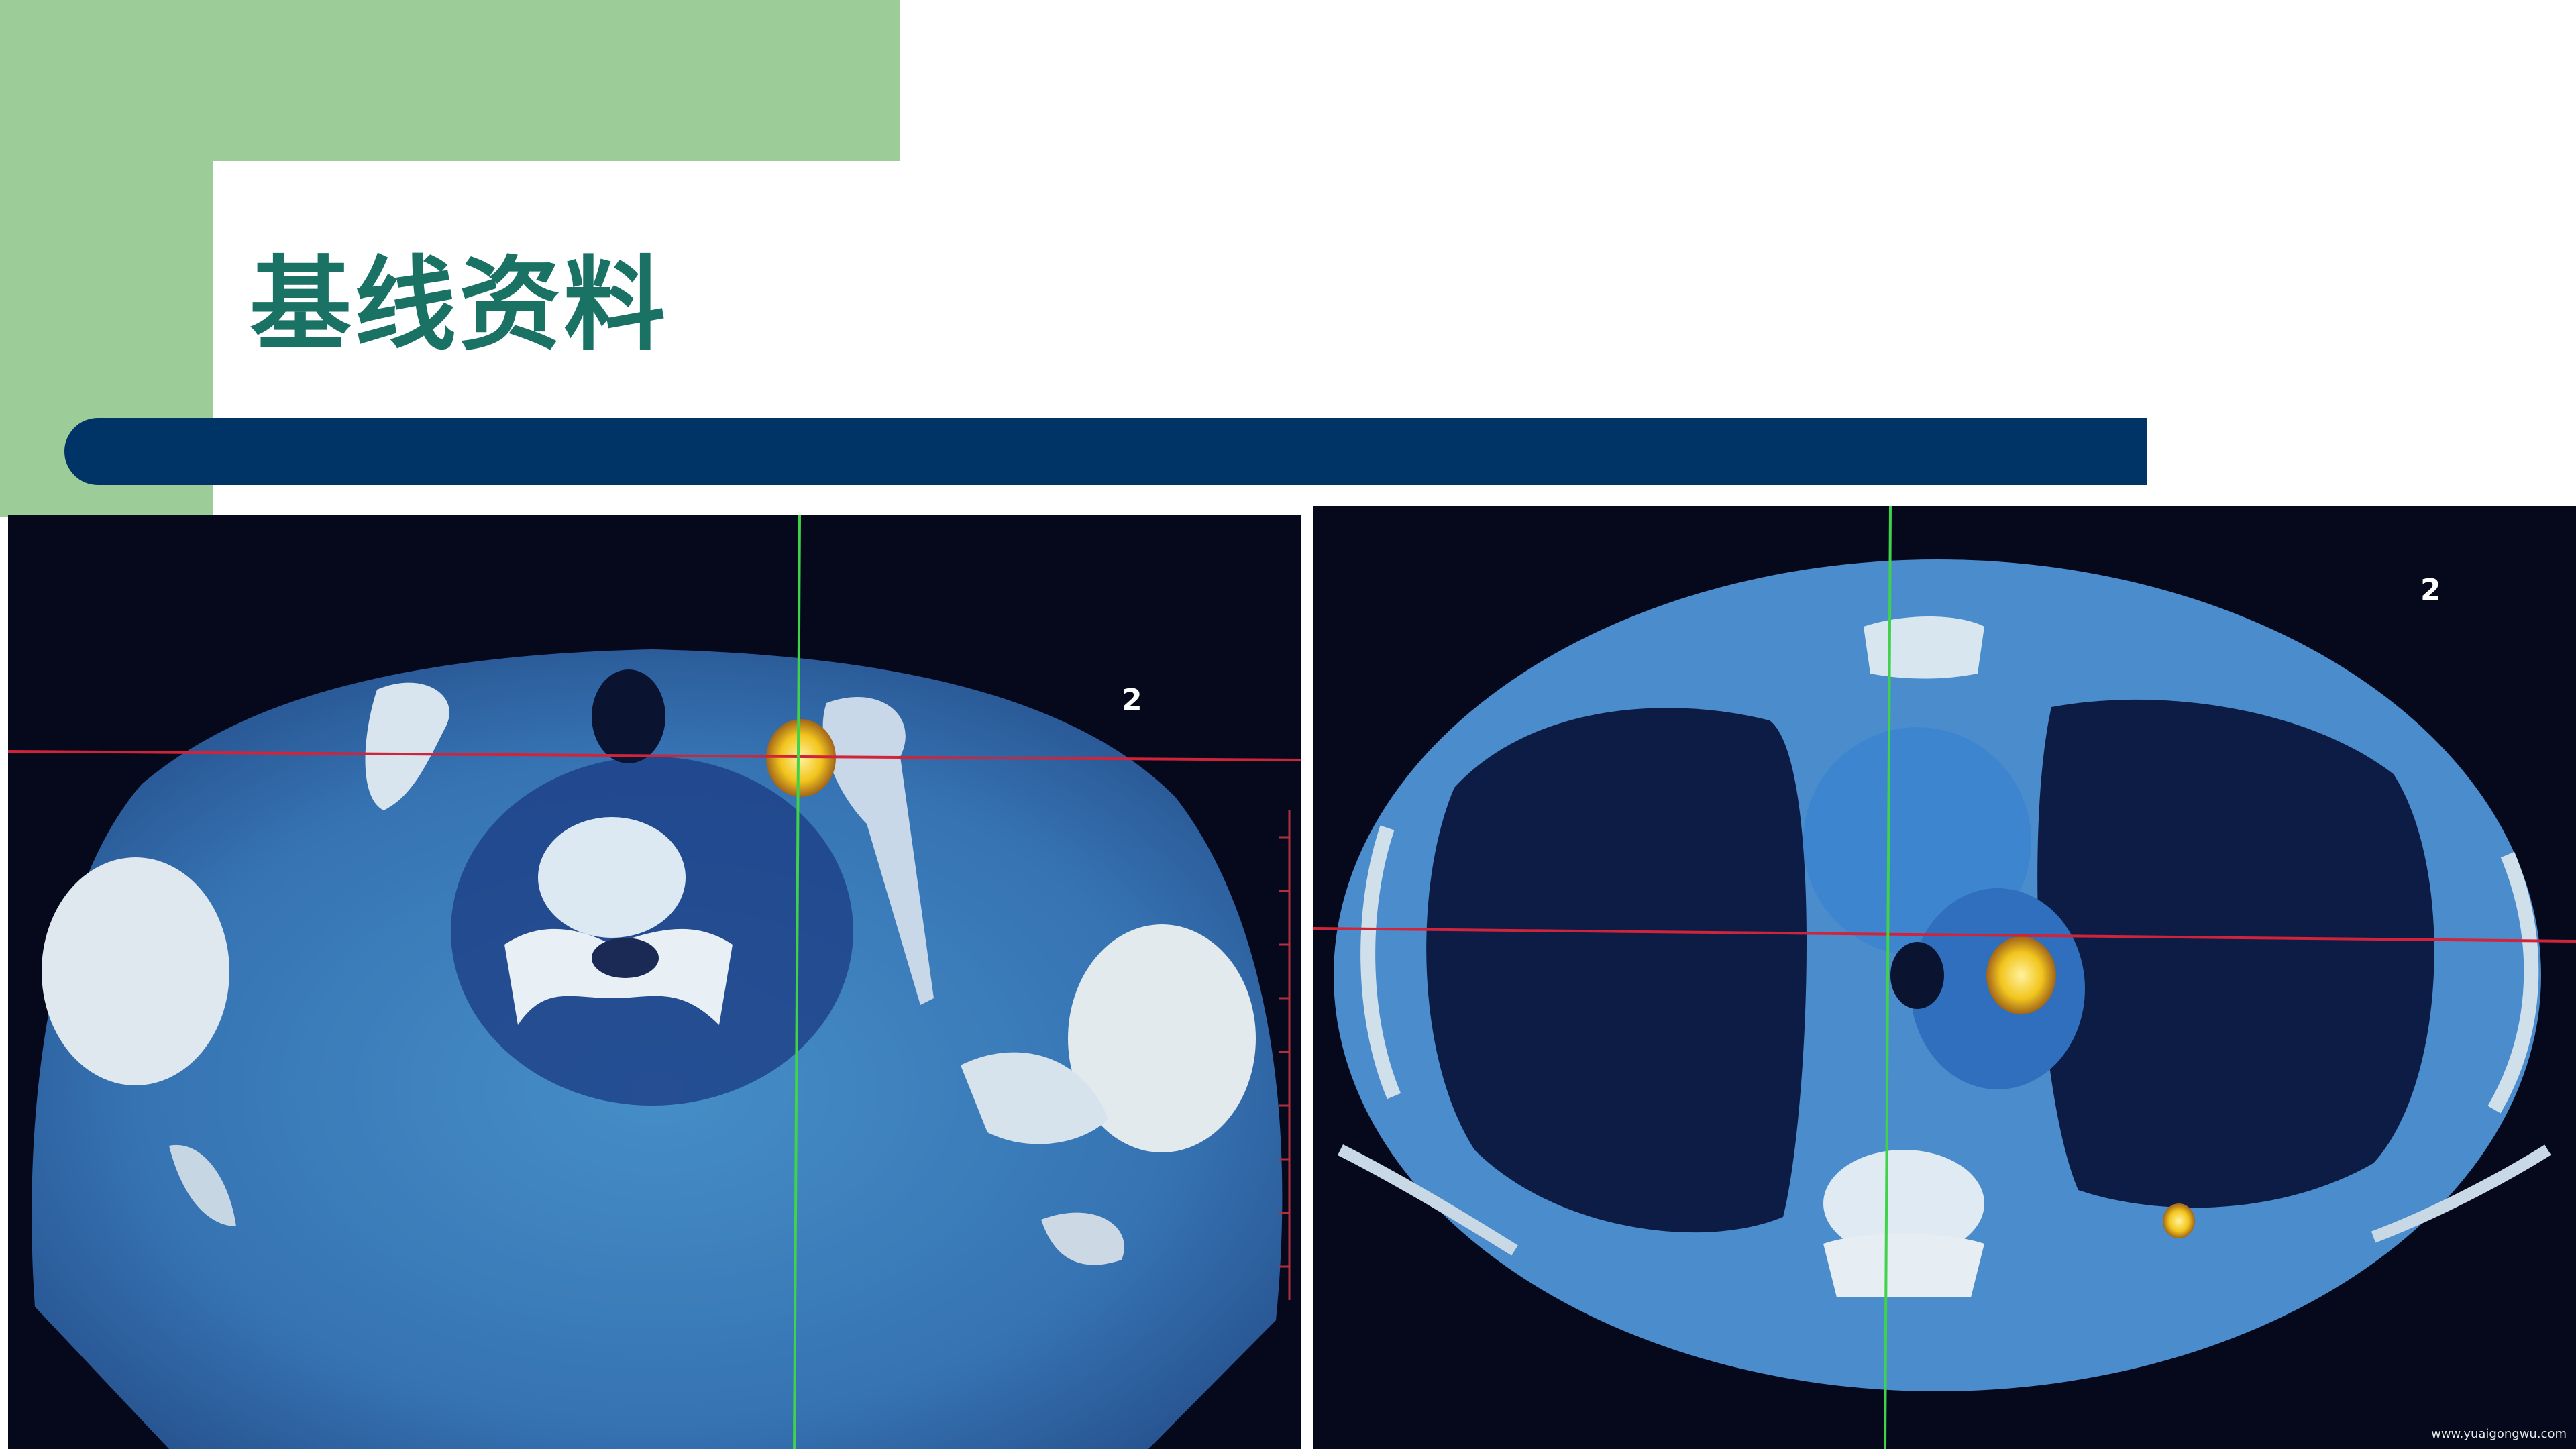  I want to click on lung-left, so click(2235, 953).